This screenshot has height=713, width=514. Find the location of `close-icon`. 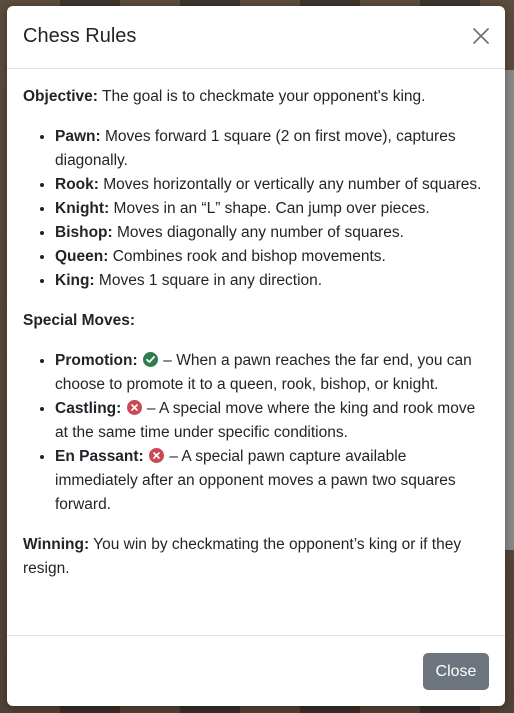

close-icon is located at coordinates (481, 36).